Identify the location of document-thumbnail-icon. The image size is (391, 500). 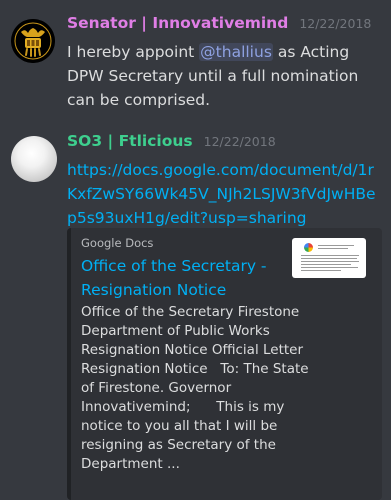
(329, 258).